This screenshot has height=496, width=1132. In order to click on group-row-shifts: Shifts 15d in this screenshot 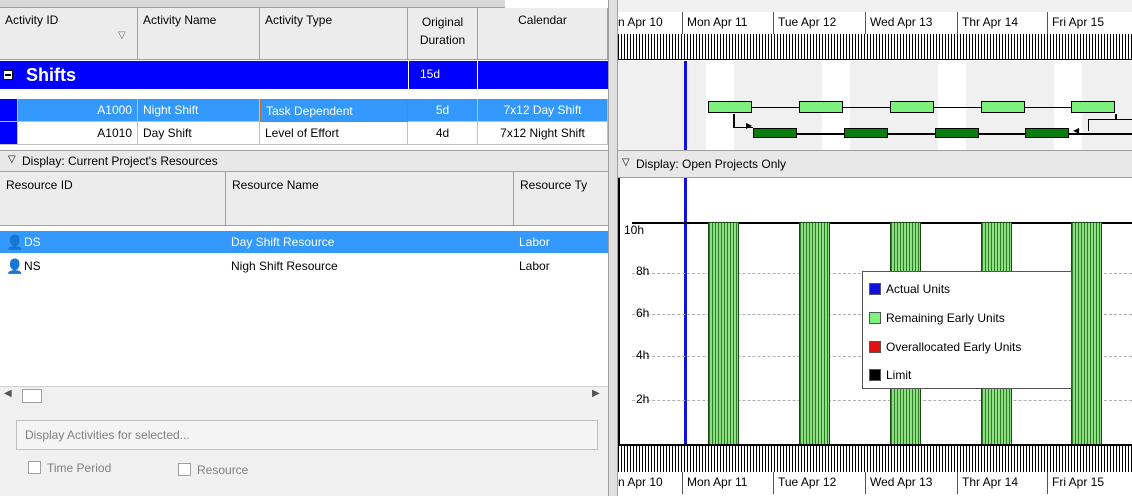, I will do `click(304, 75)`.